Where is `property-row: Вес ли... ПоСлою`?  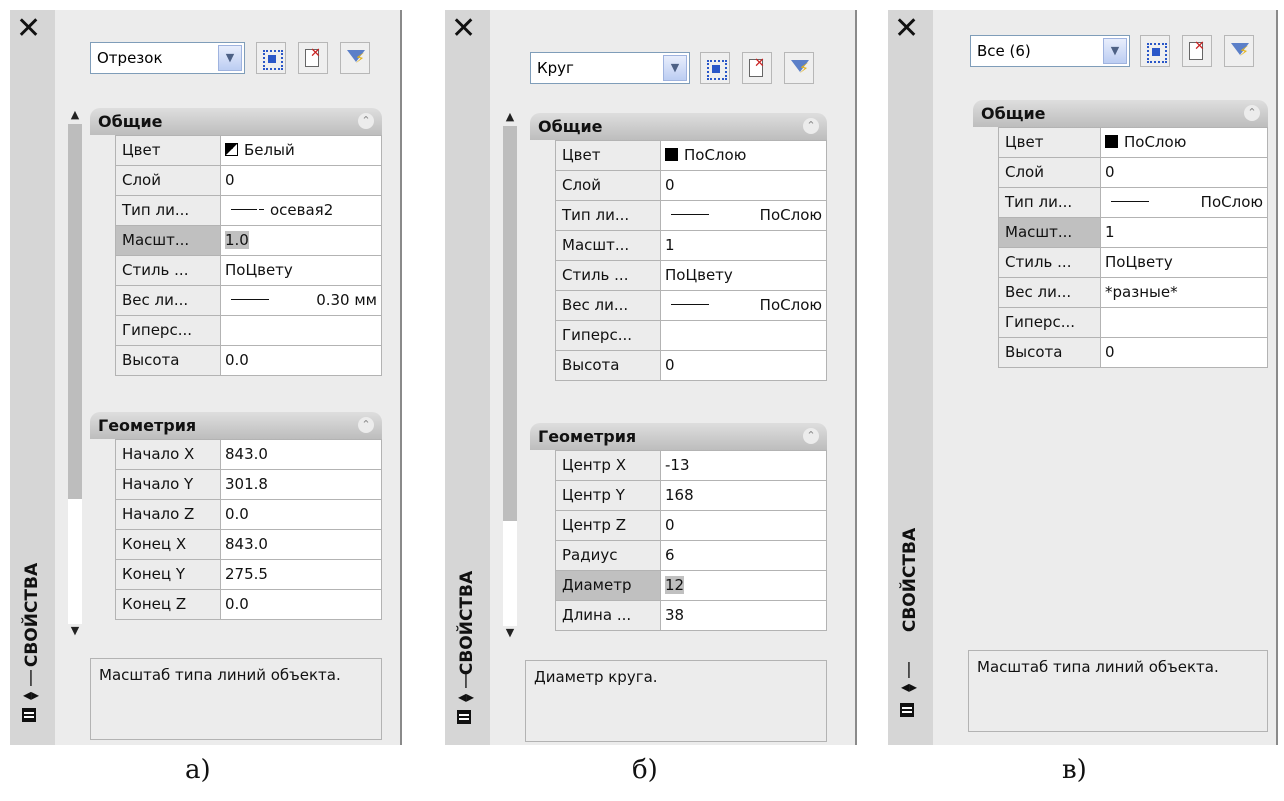 property-row: Вес ли... ПоСлою is located at coordinates (691, 305).